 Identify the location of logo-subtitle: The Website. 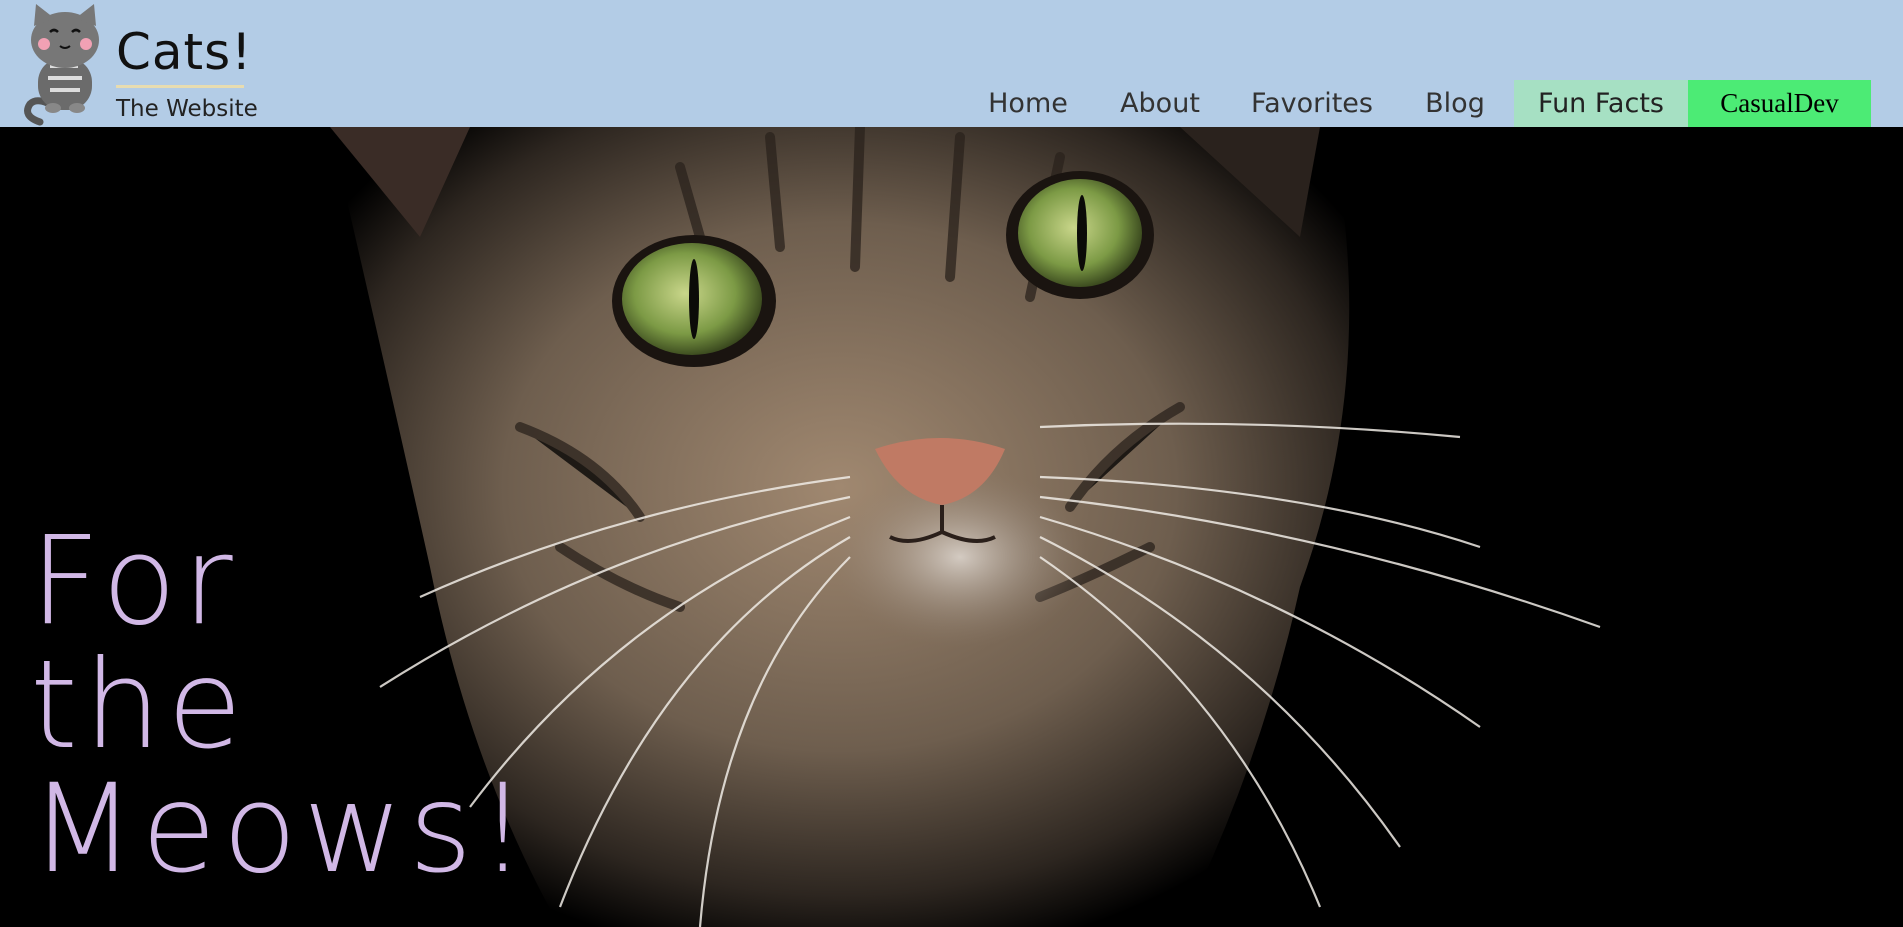
(187, 109).